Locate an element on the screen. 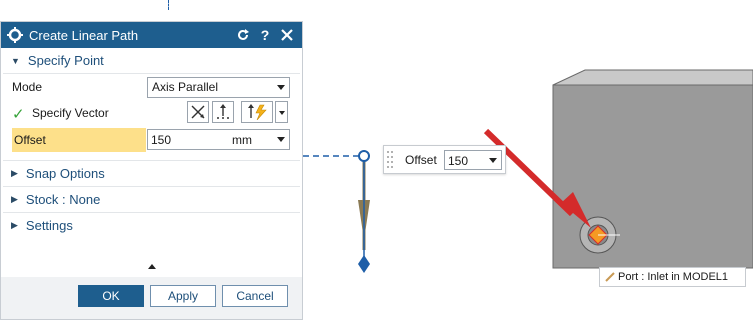  offset-label-highlight: Offset is located at coordinates (79, 140).